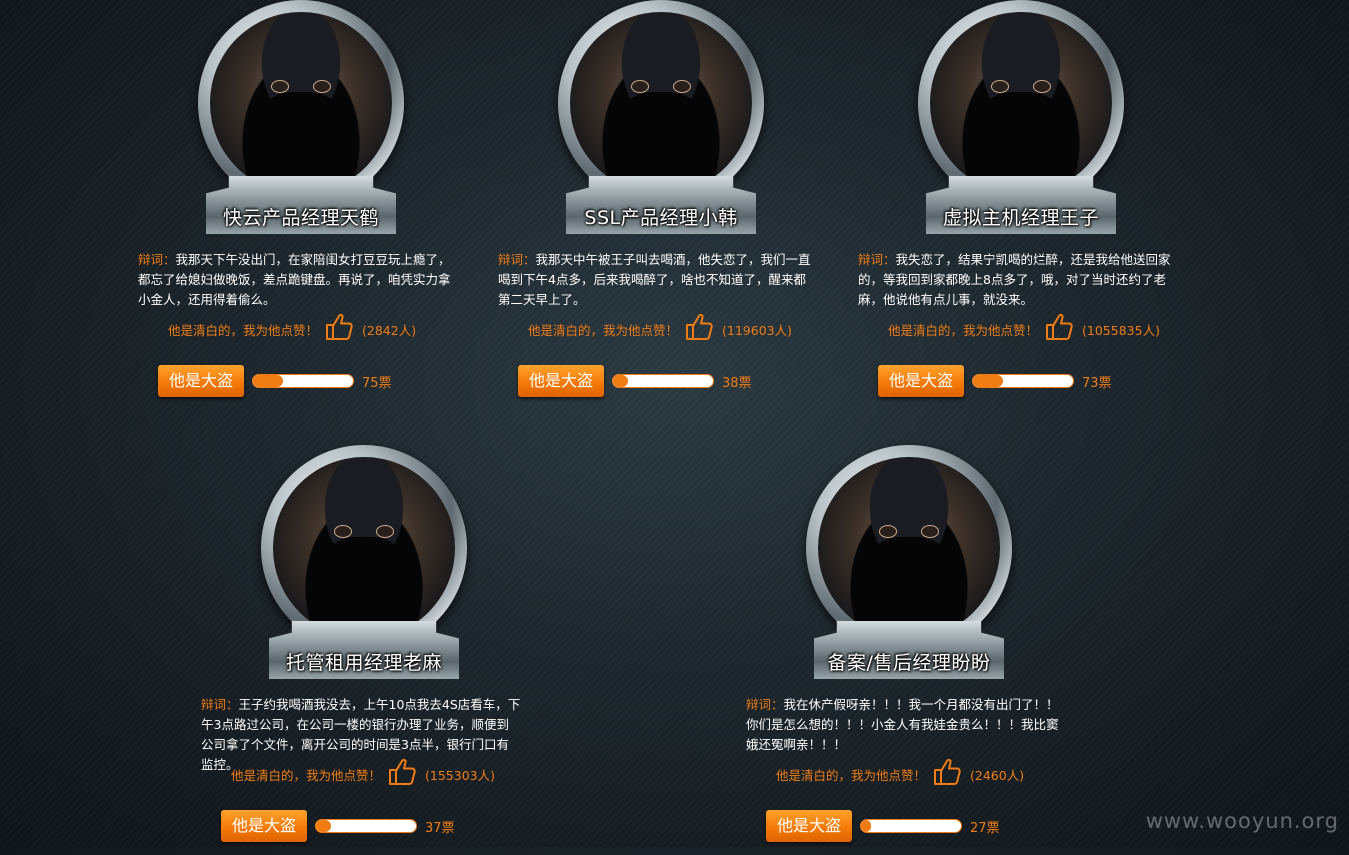 Image resolution: width=1349 pixels, height=855 pixels. I want to click on like-row: 他是清白的，我为他点赞！ (2460人), so click(926, 772).